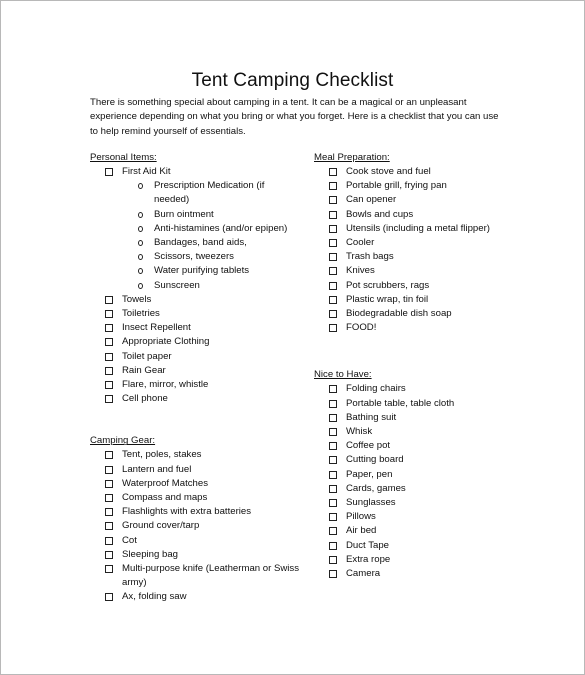 This screenshot has width=585, height=675. What do you see at coordinates (195, 172) in the screenshot?
I see `checklist-item-first-aid-kit: First Aid Kit` at bounding box center [195, 172].